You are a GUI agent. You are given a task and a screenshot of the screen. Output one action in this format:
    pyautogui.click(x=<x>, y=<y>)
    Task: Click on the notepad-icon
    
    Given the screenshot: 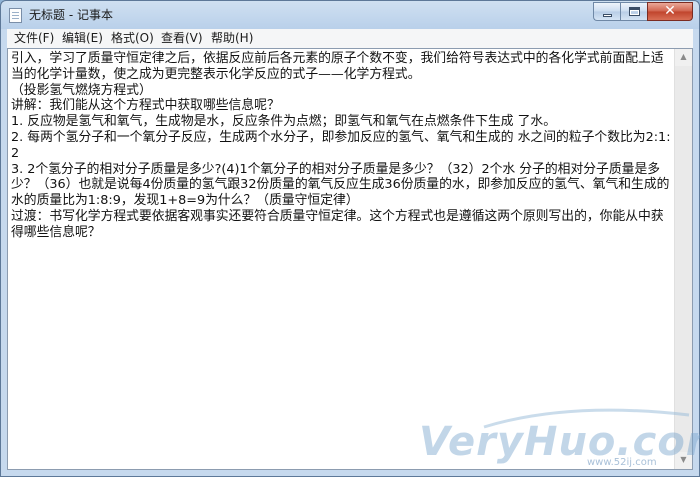 What is the action you would take?
    pyautogui.click(x=15, y=15)
    